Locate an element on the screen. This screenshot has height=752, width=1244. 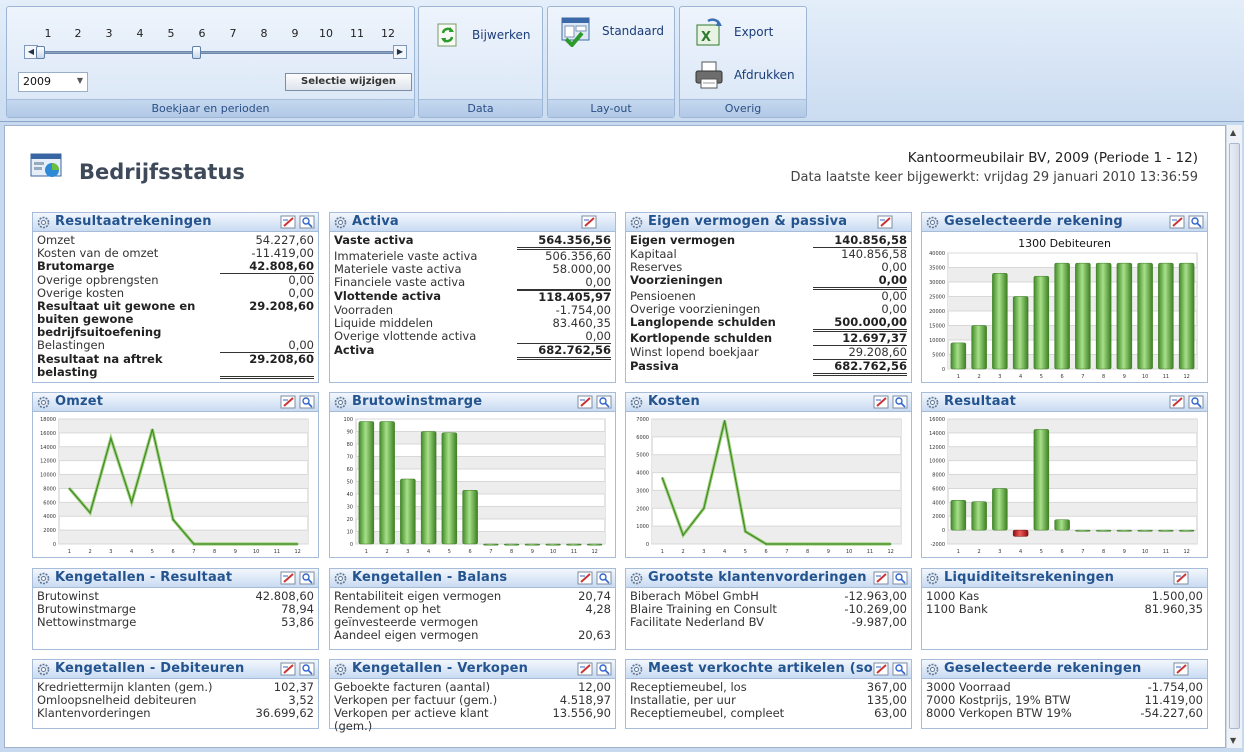
table-row: 8000 Verkopen BTW 19% -54.227,60 is located at coordinates (1064, 713).